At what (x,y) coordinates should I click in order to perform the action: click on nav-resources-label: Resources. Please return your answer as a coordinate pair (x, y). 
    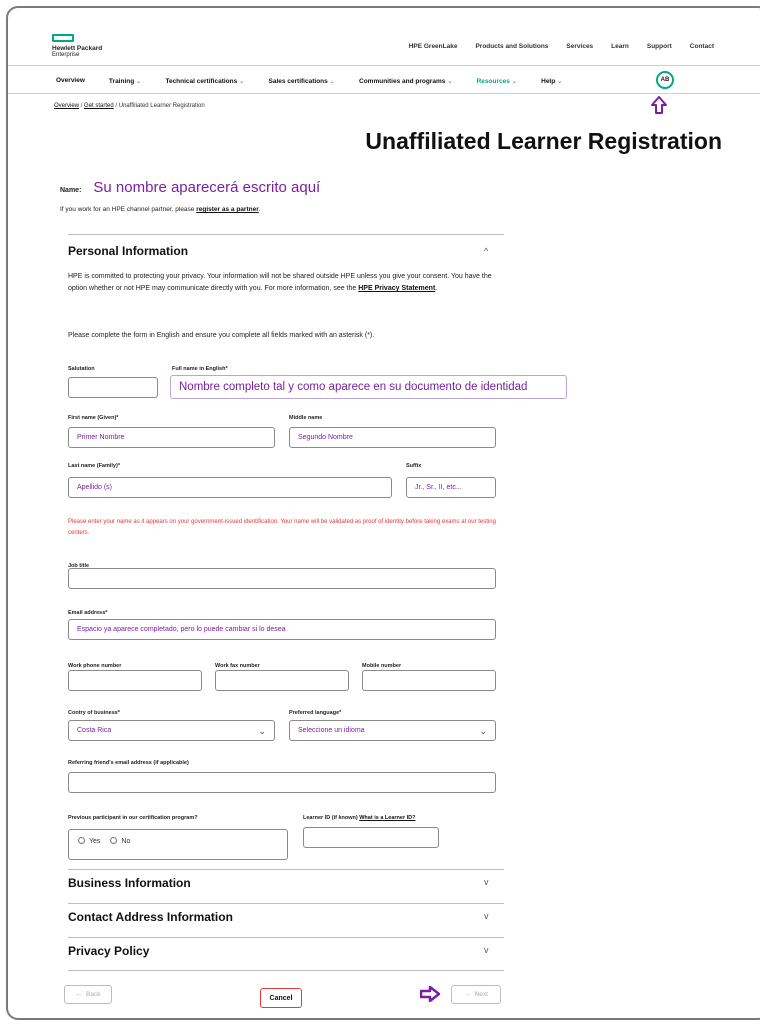
    Looking at the image, I should click on (493, 81).